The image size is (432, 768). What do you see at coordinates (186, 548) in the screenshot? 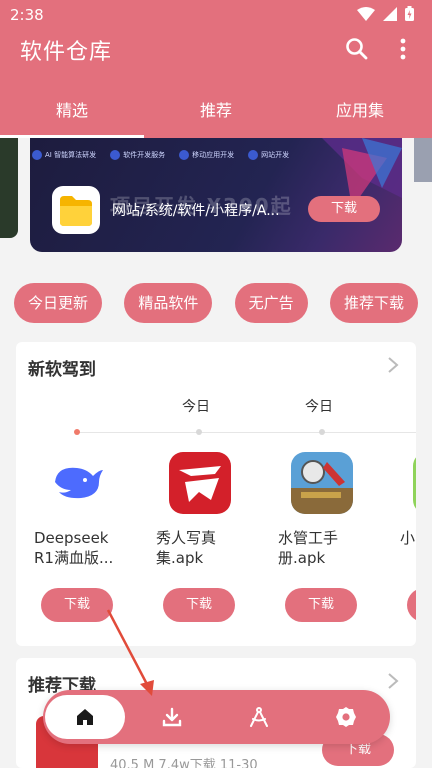
I see `app-name: 秀人写真集.apk` at bounding box center [186, 548].